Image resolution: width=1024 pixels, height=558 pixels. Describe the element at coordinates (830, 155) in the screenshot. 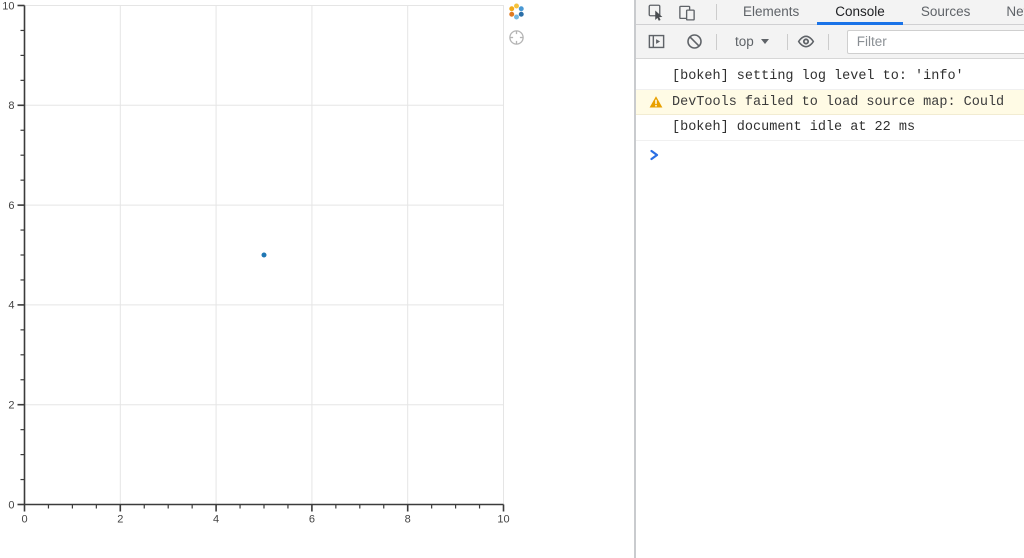

I see `console-prompt-row` at that location.